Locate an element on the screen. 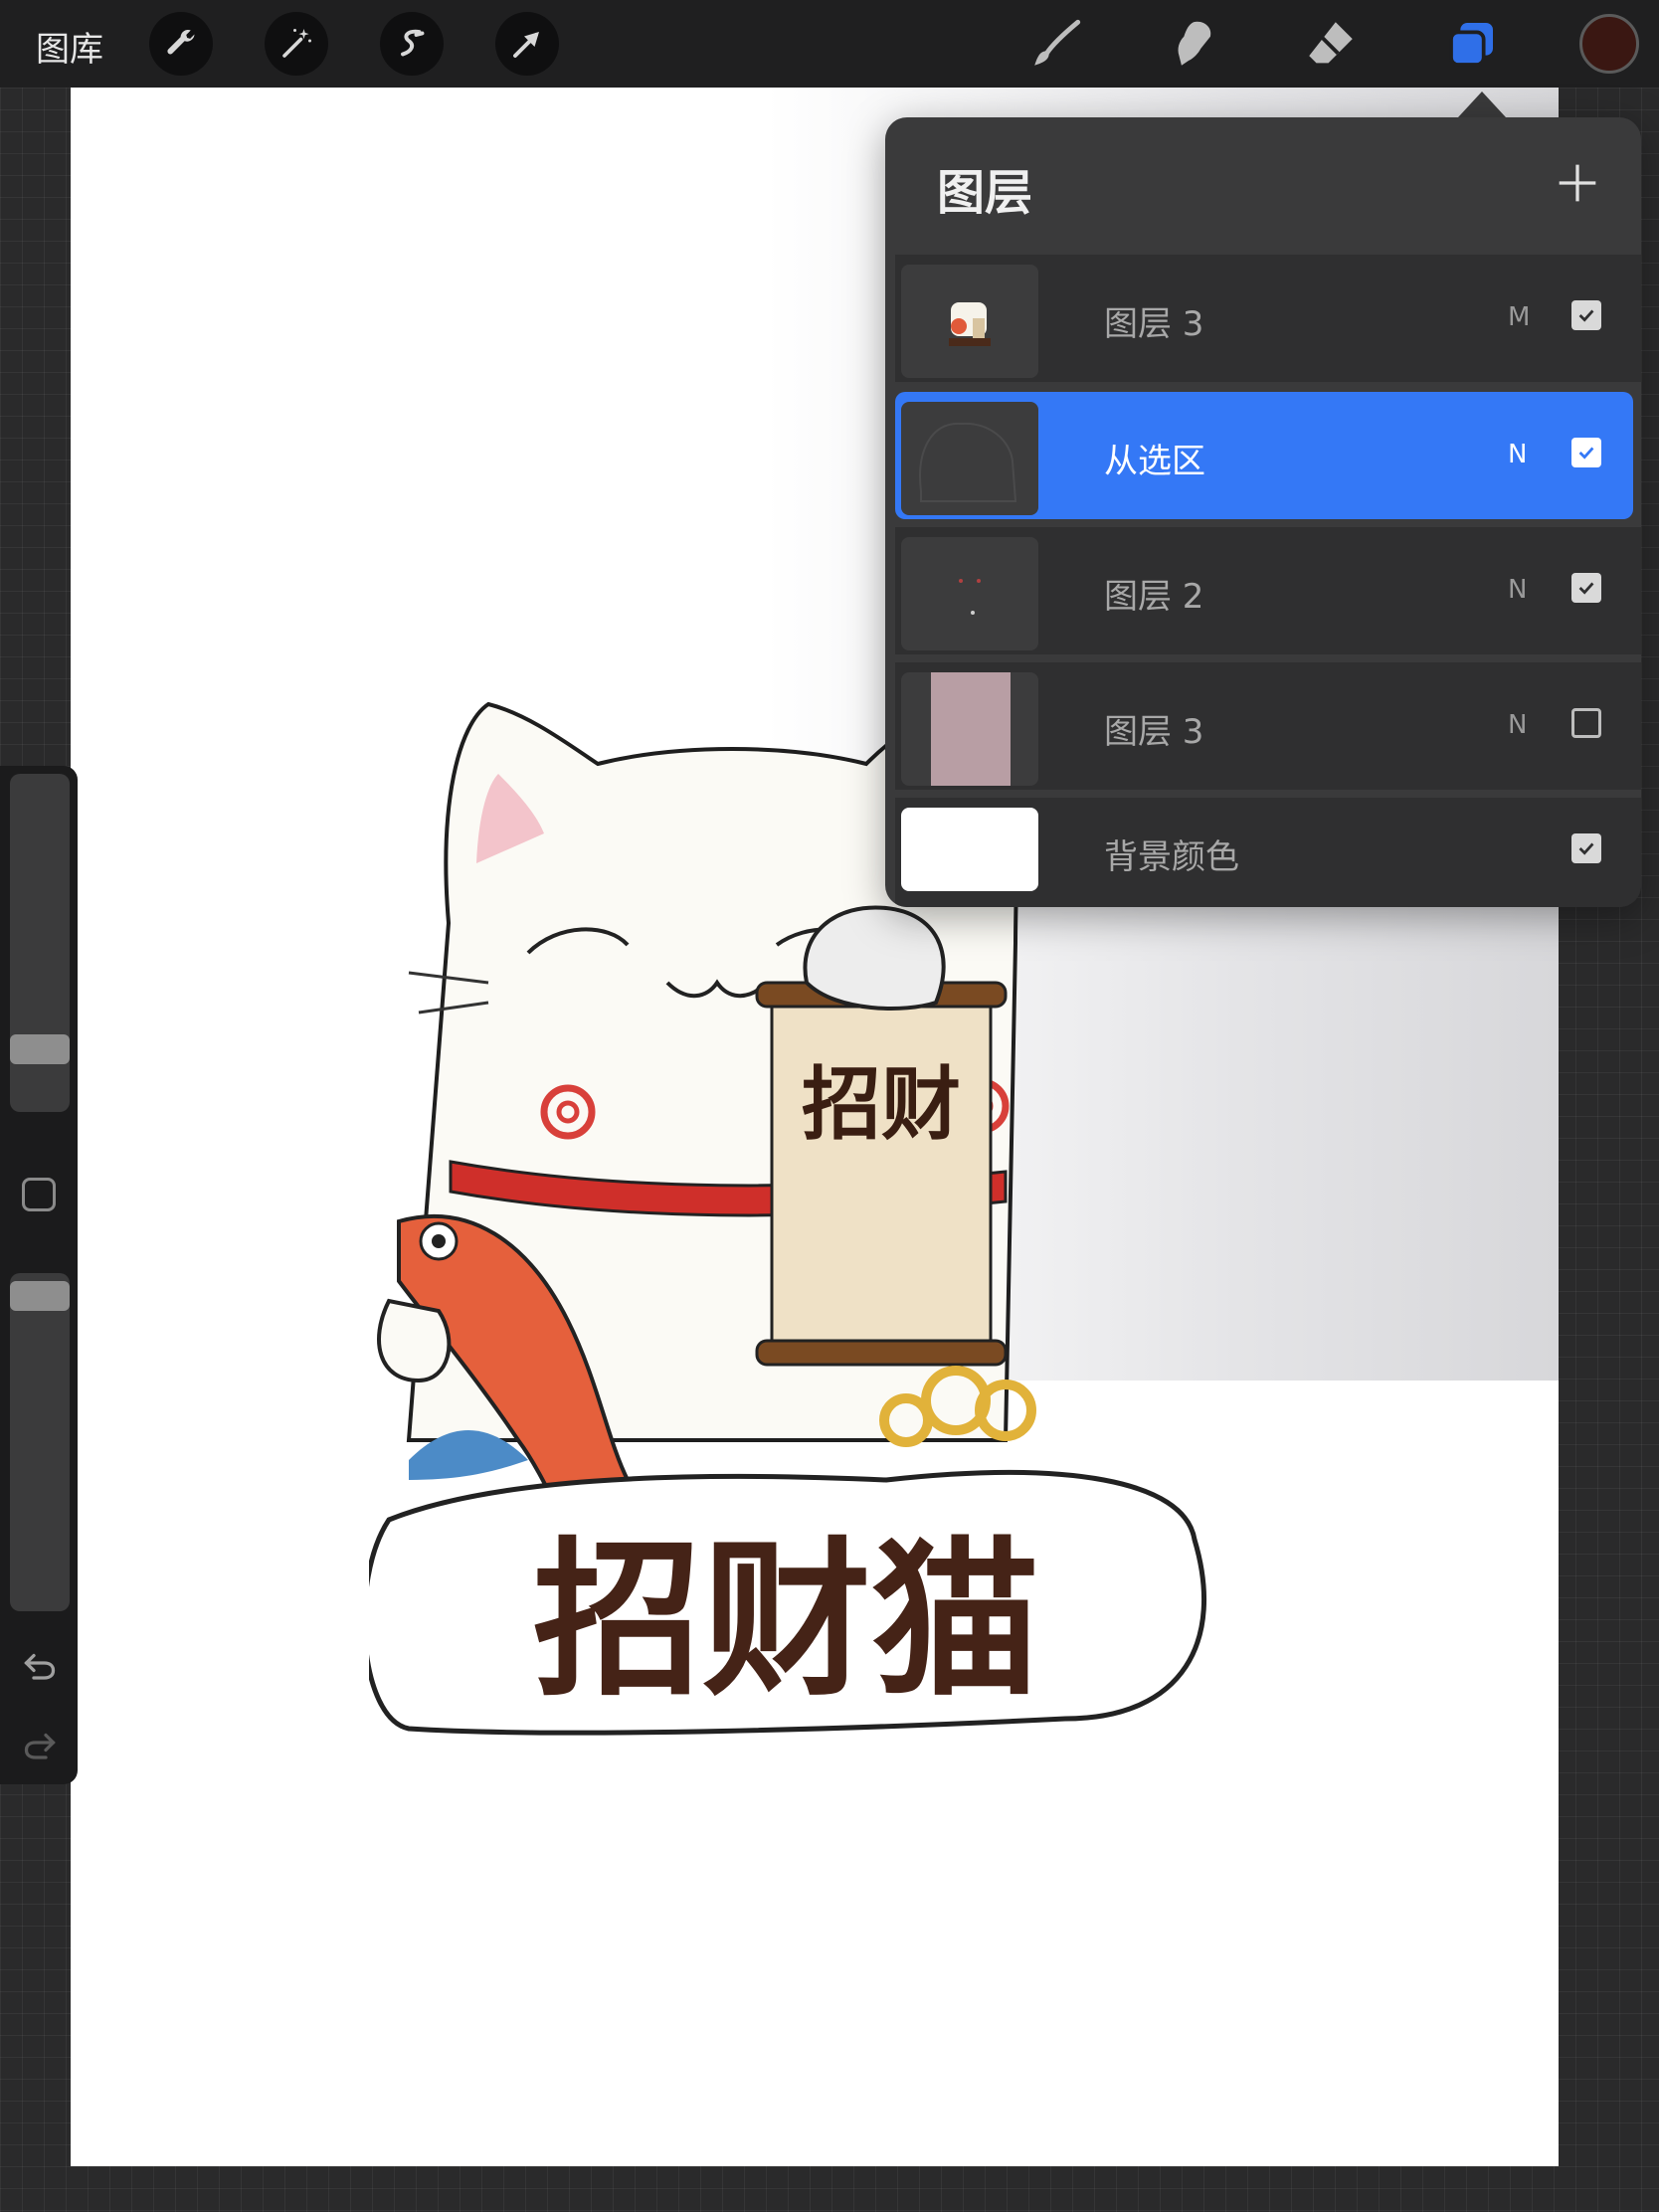 Image resolution: width=1659 pixels, height=2212 pixels. modify-button is located at coordinates (39, 1194).